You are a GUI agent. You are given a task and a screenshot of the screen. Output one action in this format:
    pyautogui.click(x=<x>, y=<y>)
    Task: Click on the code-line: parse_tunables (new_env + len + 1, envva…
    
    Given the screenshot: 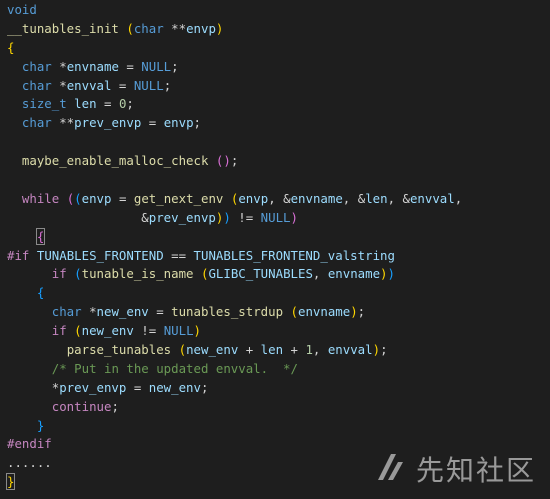 What is the action you would take?
    pyautogui.click(x=234, y=350)
    